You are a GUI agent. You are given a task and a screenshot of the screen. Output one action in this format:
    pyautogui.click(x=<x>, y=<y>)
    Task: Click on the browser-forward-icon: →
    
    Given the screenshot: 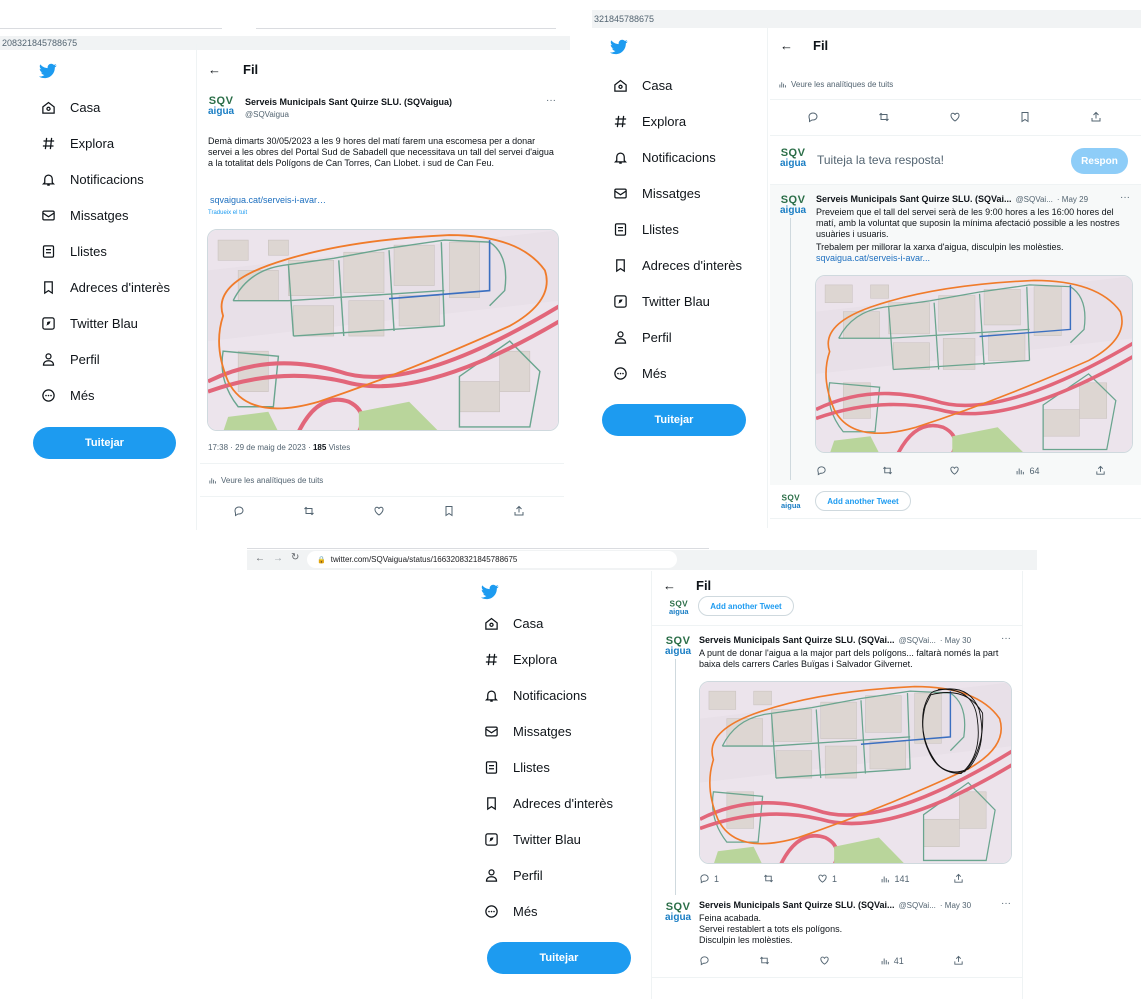 What is the action you would take?
    pyautogui.click(x=278, y=558)
    